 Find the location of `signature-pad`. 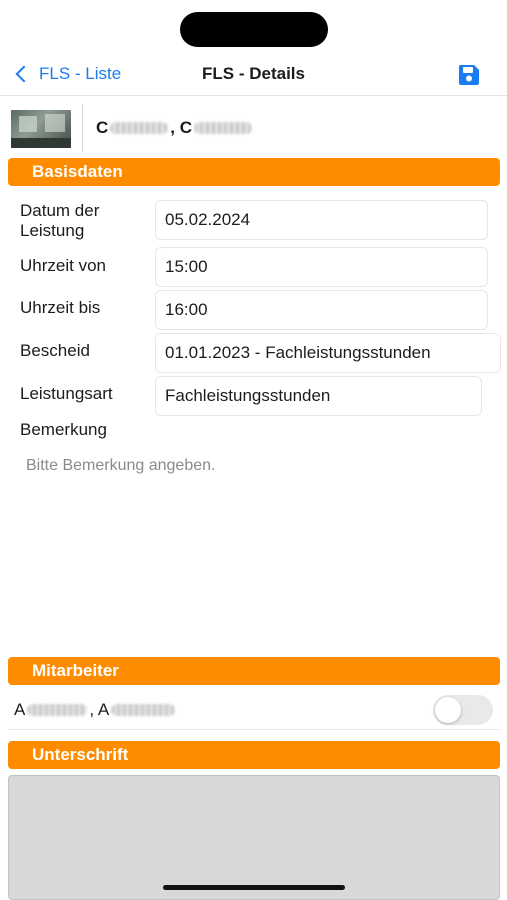

signature-pad is located at coordinates (254, 837).